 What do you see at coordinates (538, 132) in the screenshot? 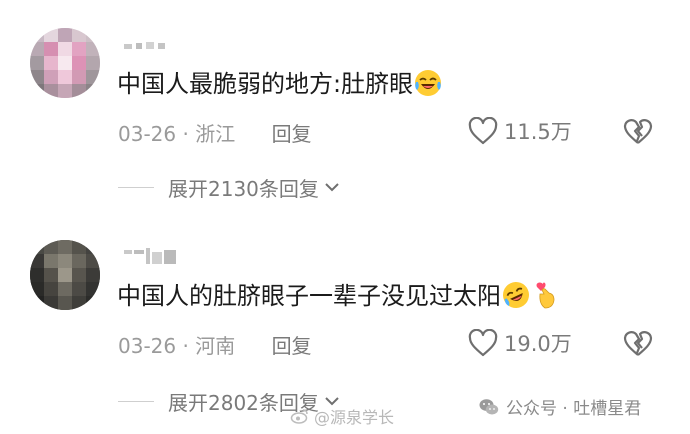
I see `like-count: 11.5万` at bounding box center [538, 132].